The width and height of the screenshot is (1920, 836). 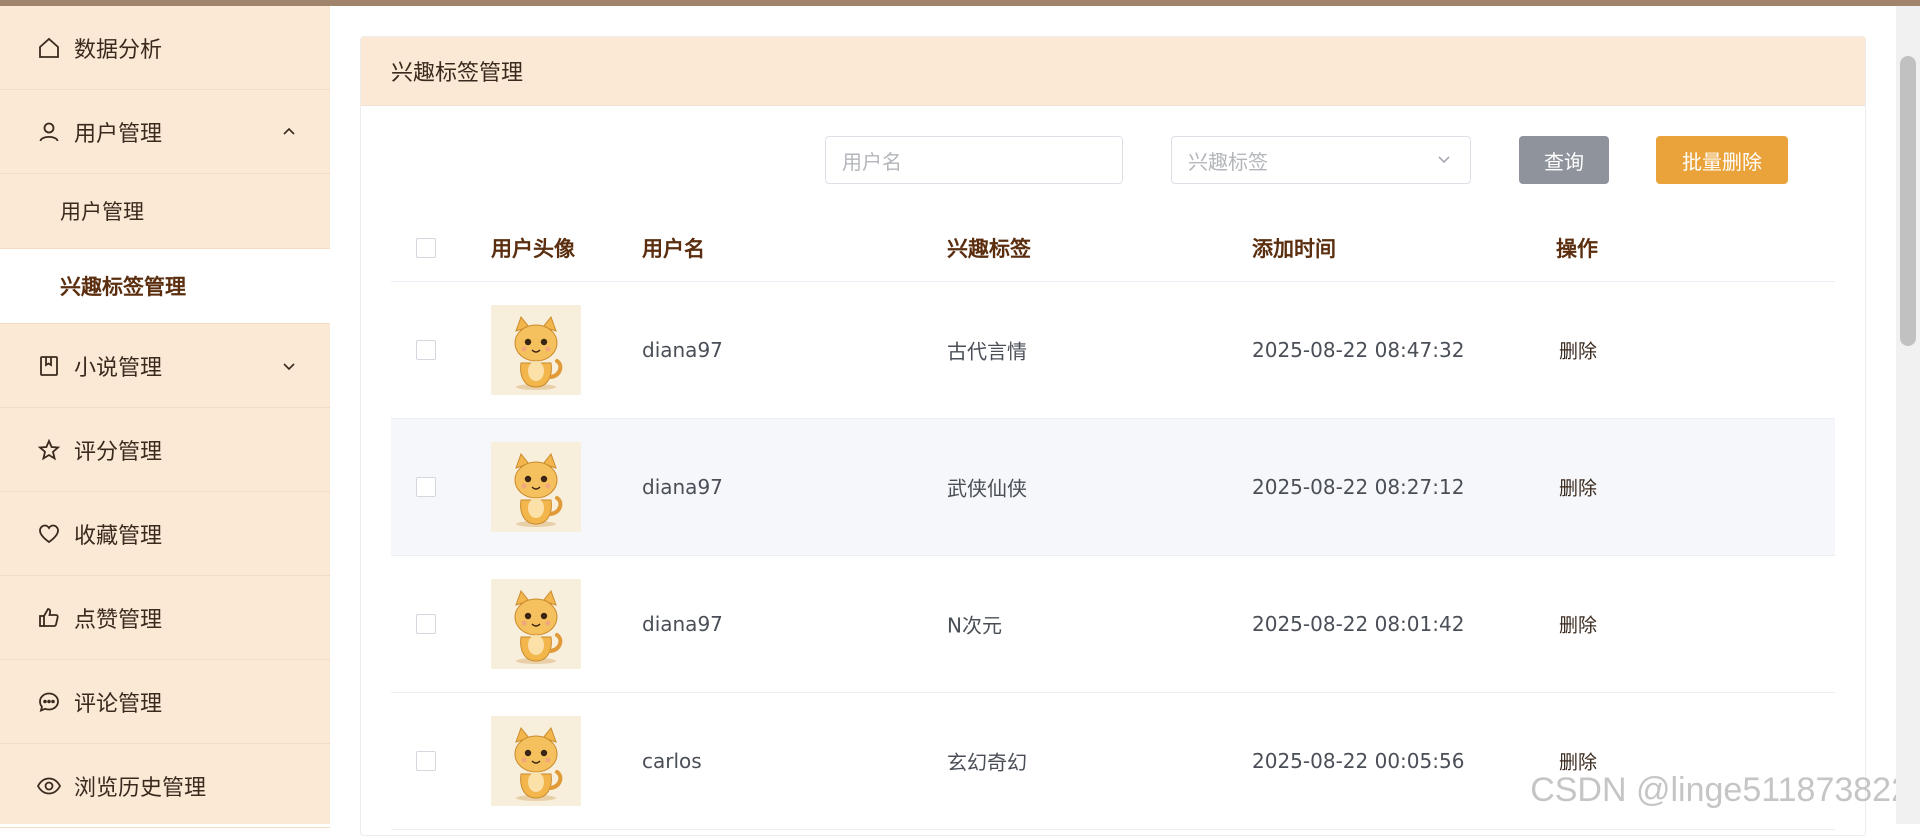 What do you see at coordinates (118, 618) in the screenshot?
I see `sidebar-item-label: 点赞管理` at bounding box center [118, 618].